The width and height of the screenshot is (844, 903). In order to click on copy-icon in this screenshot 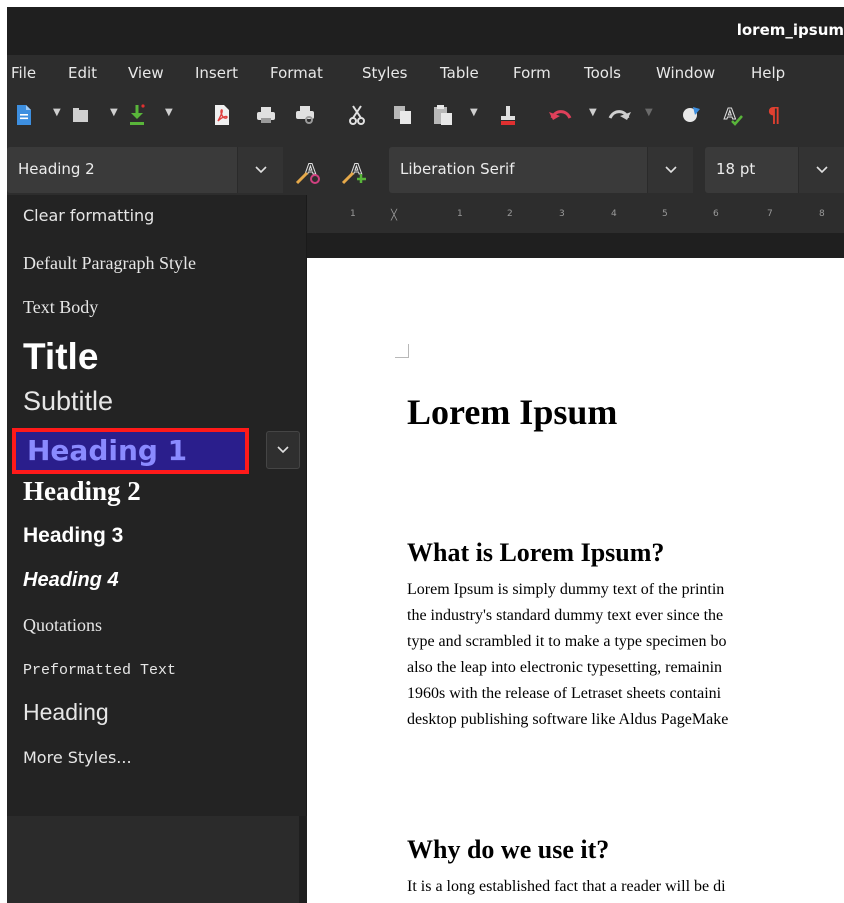, I will do `click(403, 115)`.